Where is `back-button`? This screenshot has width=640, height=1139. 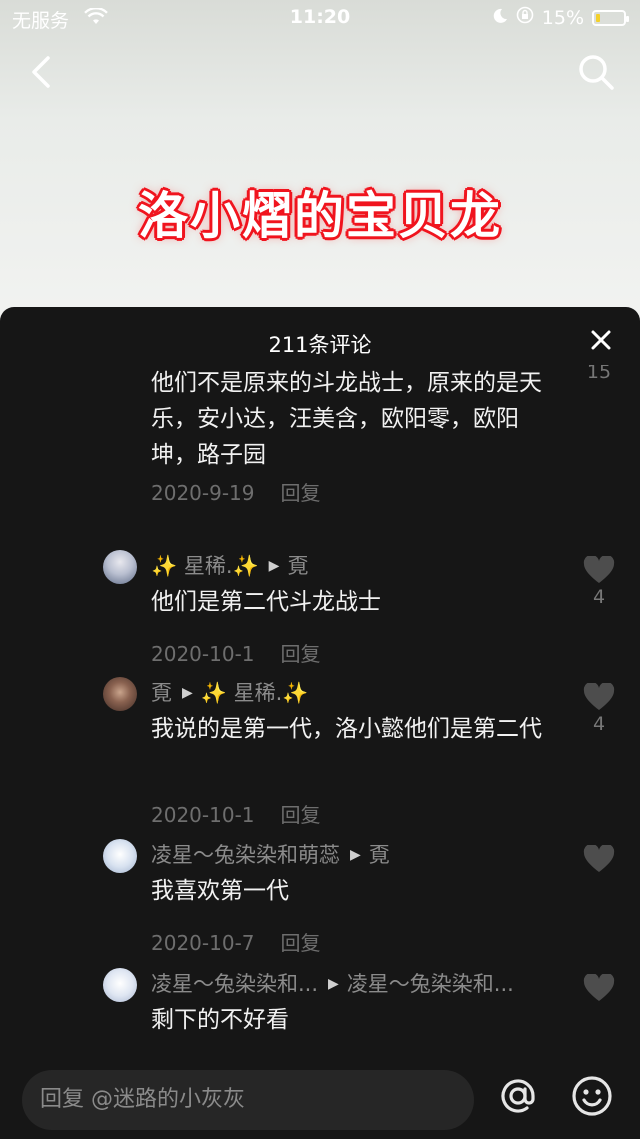 back-button is located at coordinates (42, 72).